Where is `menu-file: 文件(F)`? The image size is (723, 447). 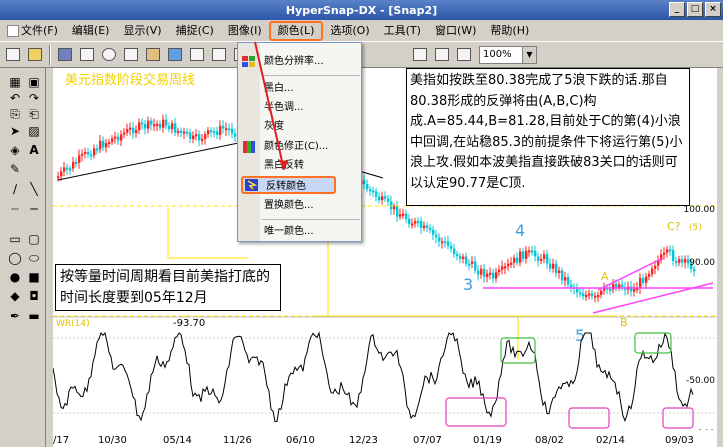 menu-file: 文件(F) is located at coordinates (32, 31).